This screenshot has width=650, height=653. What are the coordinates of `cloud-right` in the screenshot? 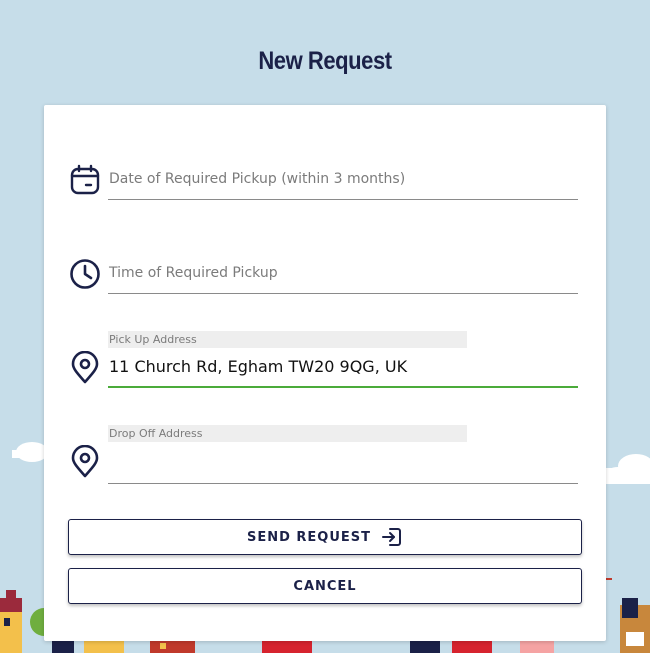 It's located at (627, 469).